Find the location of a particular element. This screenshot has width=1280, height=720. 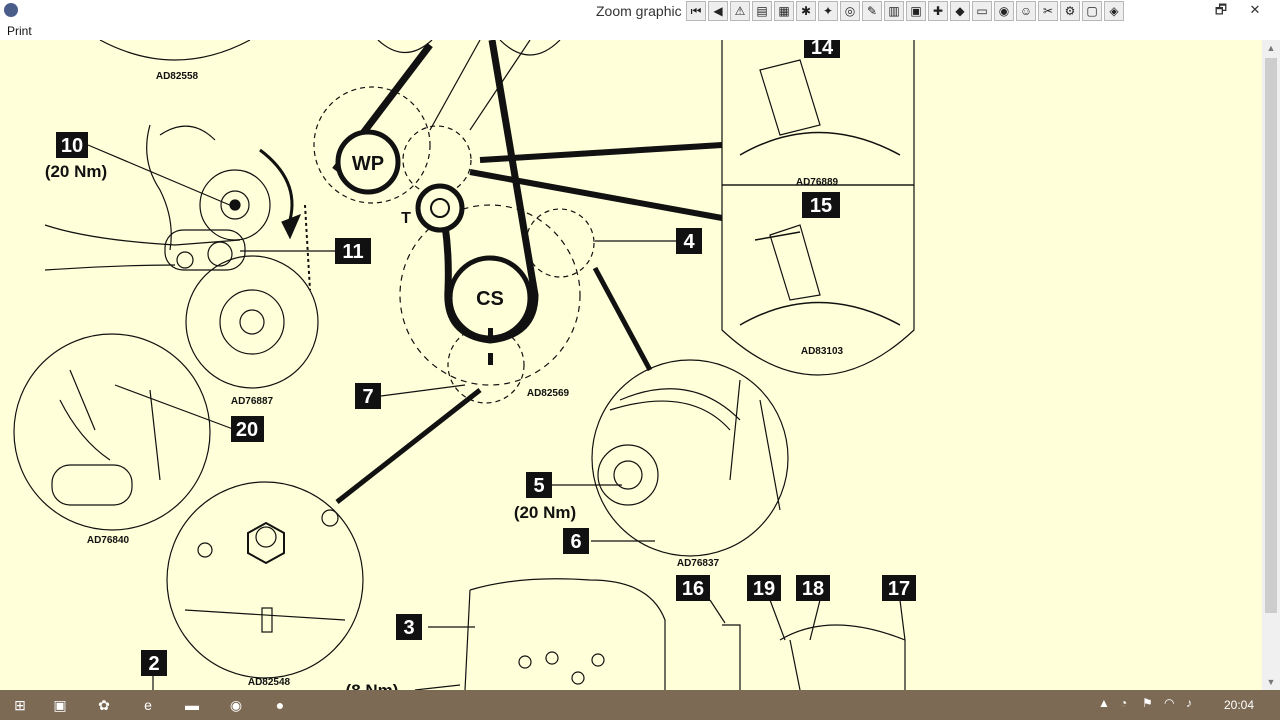

vertical-scrollbar: ▲ ▼ is located at coordinates (1271, 365).